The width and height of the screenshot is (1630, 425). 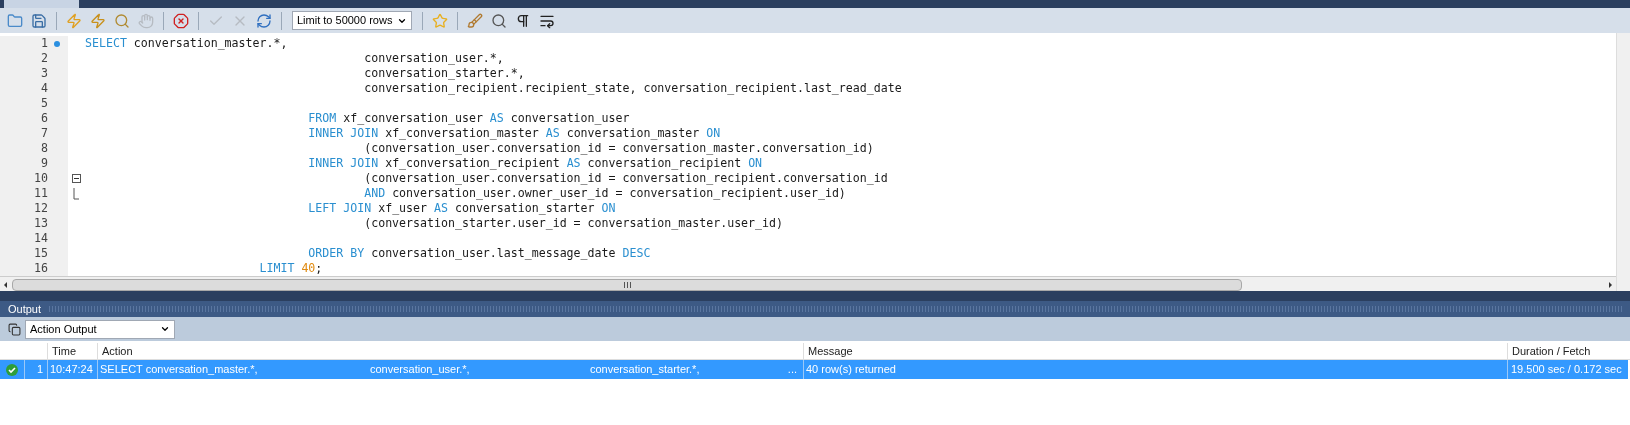 What do you see at coordinates (632, 88) in the screenshot?
I see `code-line: conversation_recipient.recipient_state, conversation_recipient.last_read_date` at bounding box center [632, 88].